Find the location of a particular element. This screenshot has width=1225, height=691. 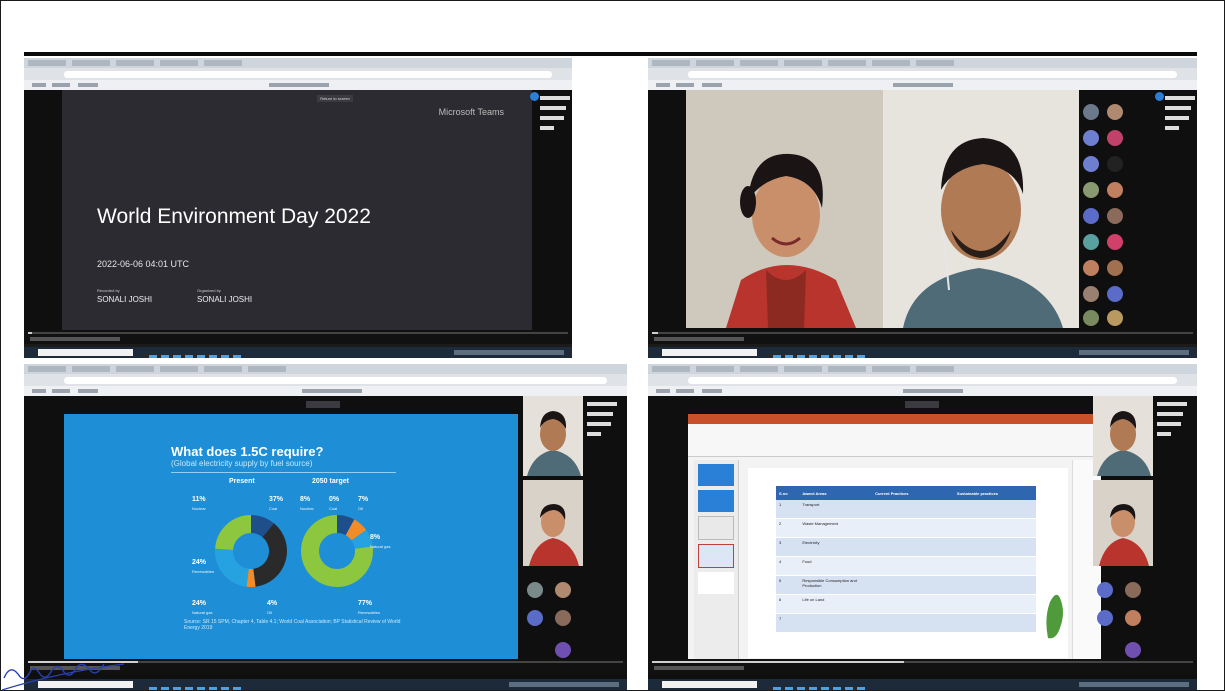

table-row: 7 is located at coordinates (906, 623).